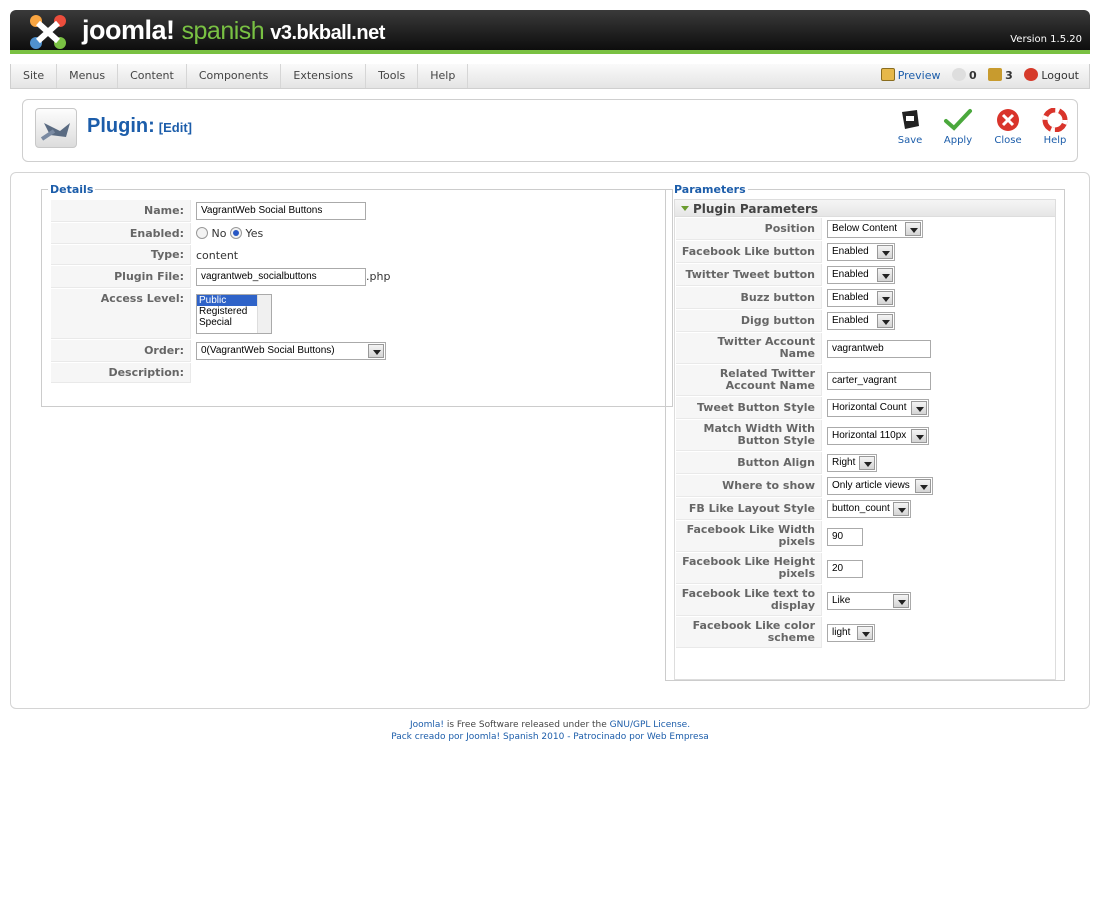 This screenshot has width=1100, height=897. I want to click on param-row: Facebook Like Width pixels 90, so click(865, 536).